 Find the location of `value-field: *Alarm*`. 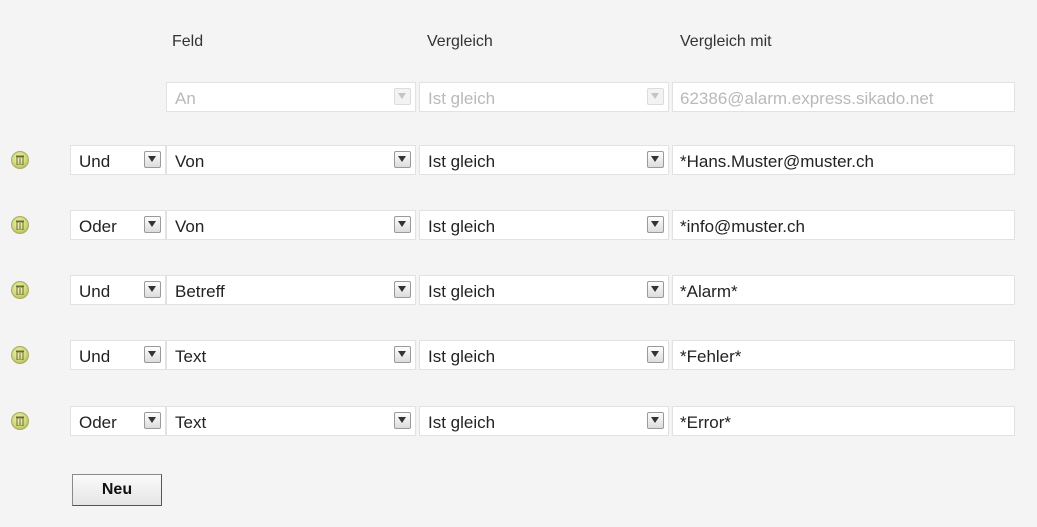

value-field: *Alarm* is located at coordinates (843, 290).